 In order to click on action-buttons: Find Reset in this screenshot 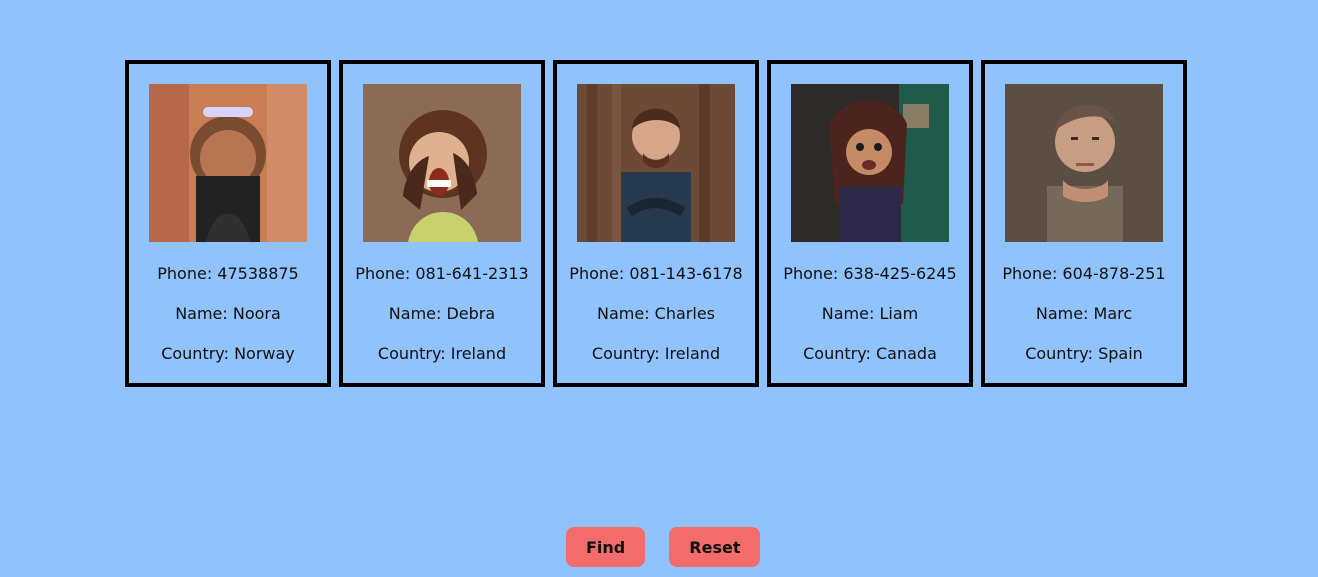, I will do `click(663, 547)`.